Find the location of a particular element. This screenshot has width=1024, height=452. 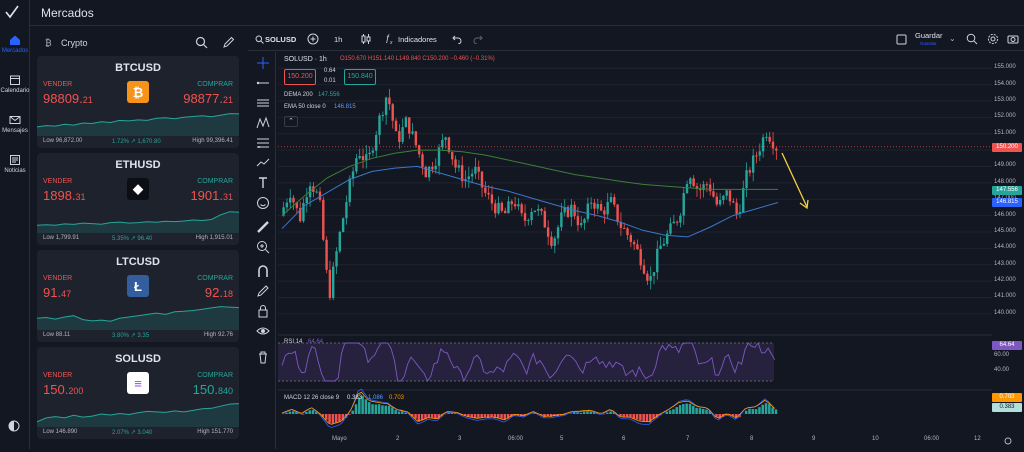

crosshair-icon is located at coordinates (263, 63).